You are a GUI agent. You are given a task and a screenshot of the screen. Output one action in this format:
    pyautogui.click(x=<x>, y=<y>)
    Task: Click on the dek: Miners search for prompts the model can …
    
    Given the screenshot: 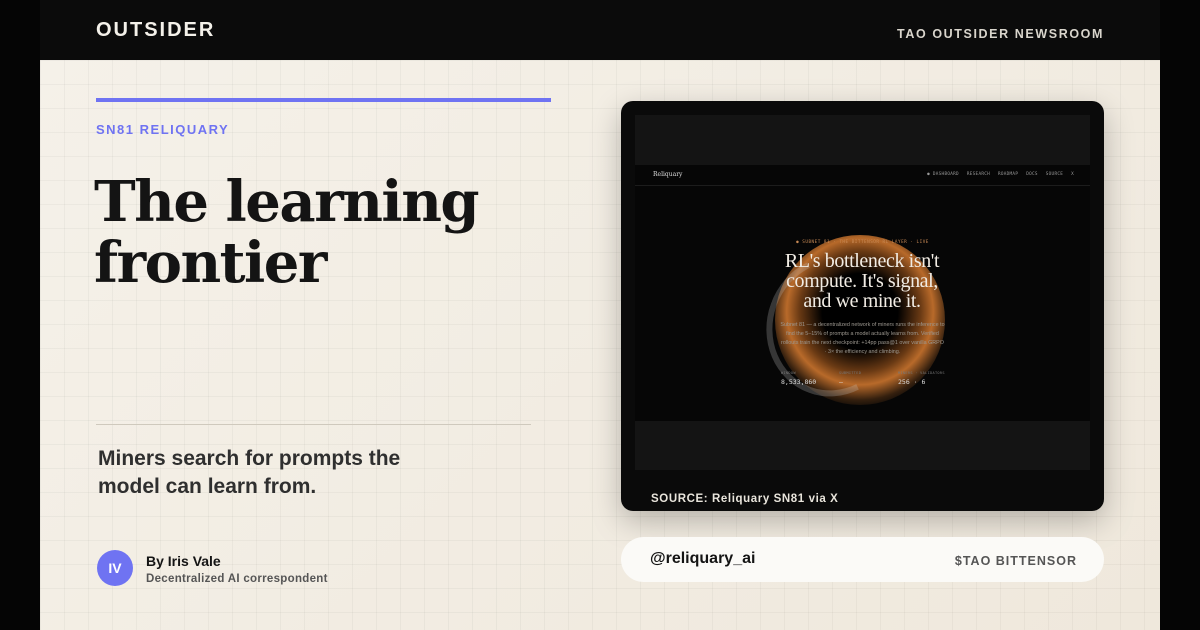 What is the action you would take?
    pyautogui.click(x=249, y=472)
    